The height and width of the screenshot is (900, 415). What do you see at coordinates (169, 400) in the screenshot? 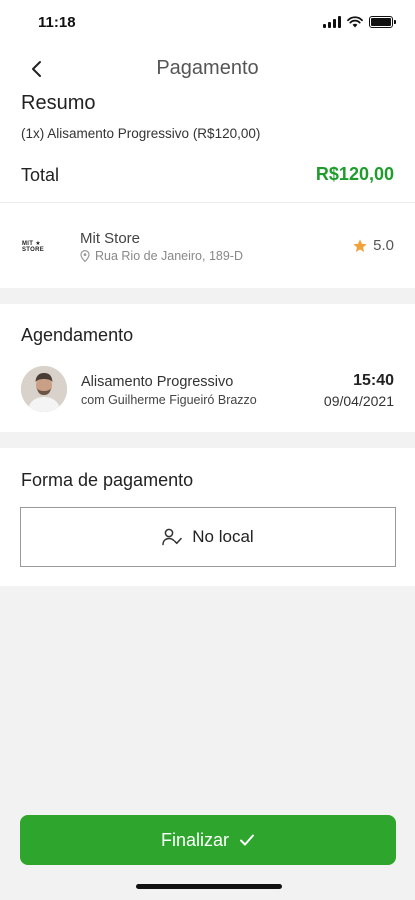
I see `service-professional: com Guilherme Figueiró Brazzo` at bounding box center [169, 400].